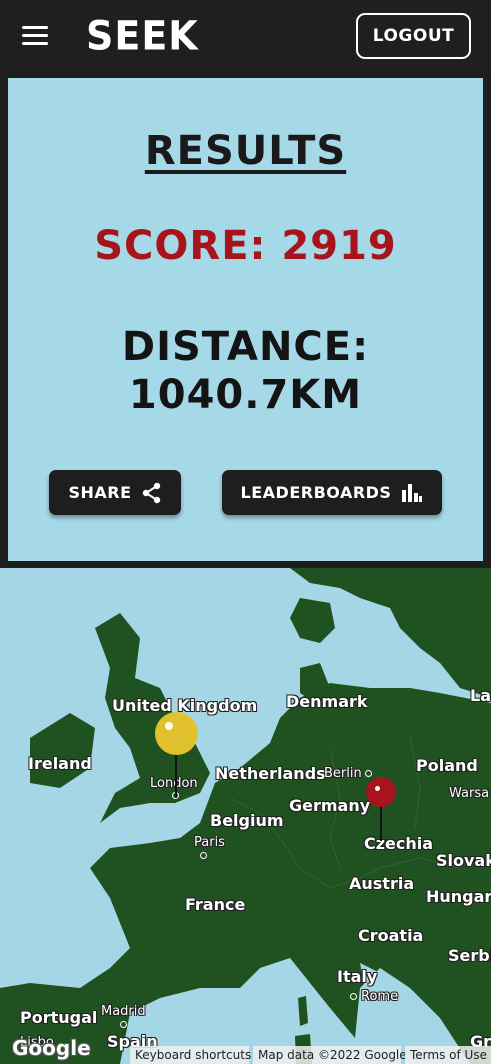  Describe the element at coordinates (330, 1055) in the screenshot. I see `map-data-attribution: Map data ©2022 Google` at that location.